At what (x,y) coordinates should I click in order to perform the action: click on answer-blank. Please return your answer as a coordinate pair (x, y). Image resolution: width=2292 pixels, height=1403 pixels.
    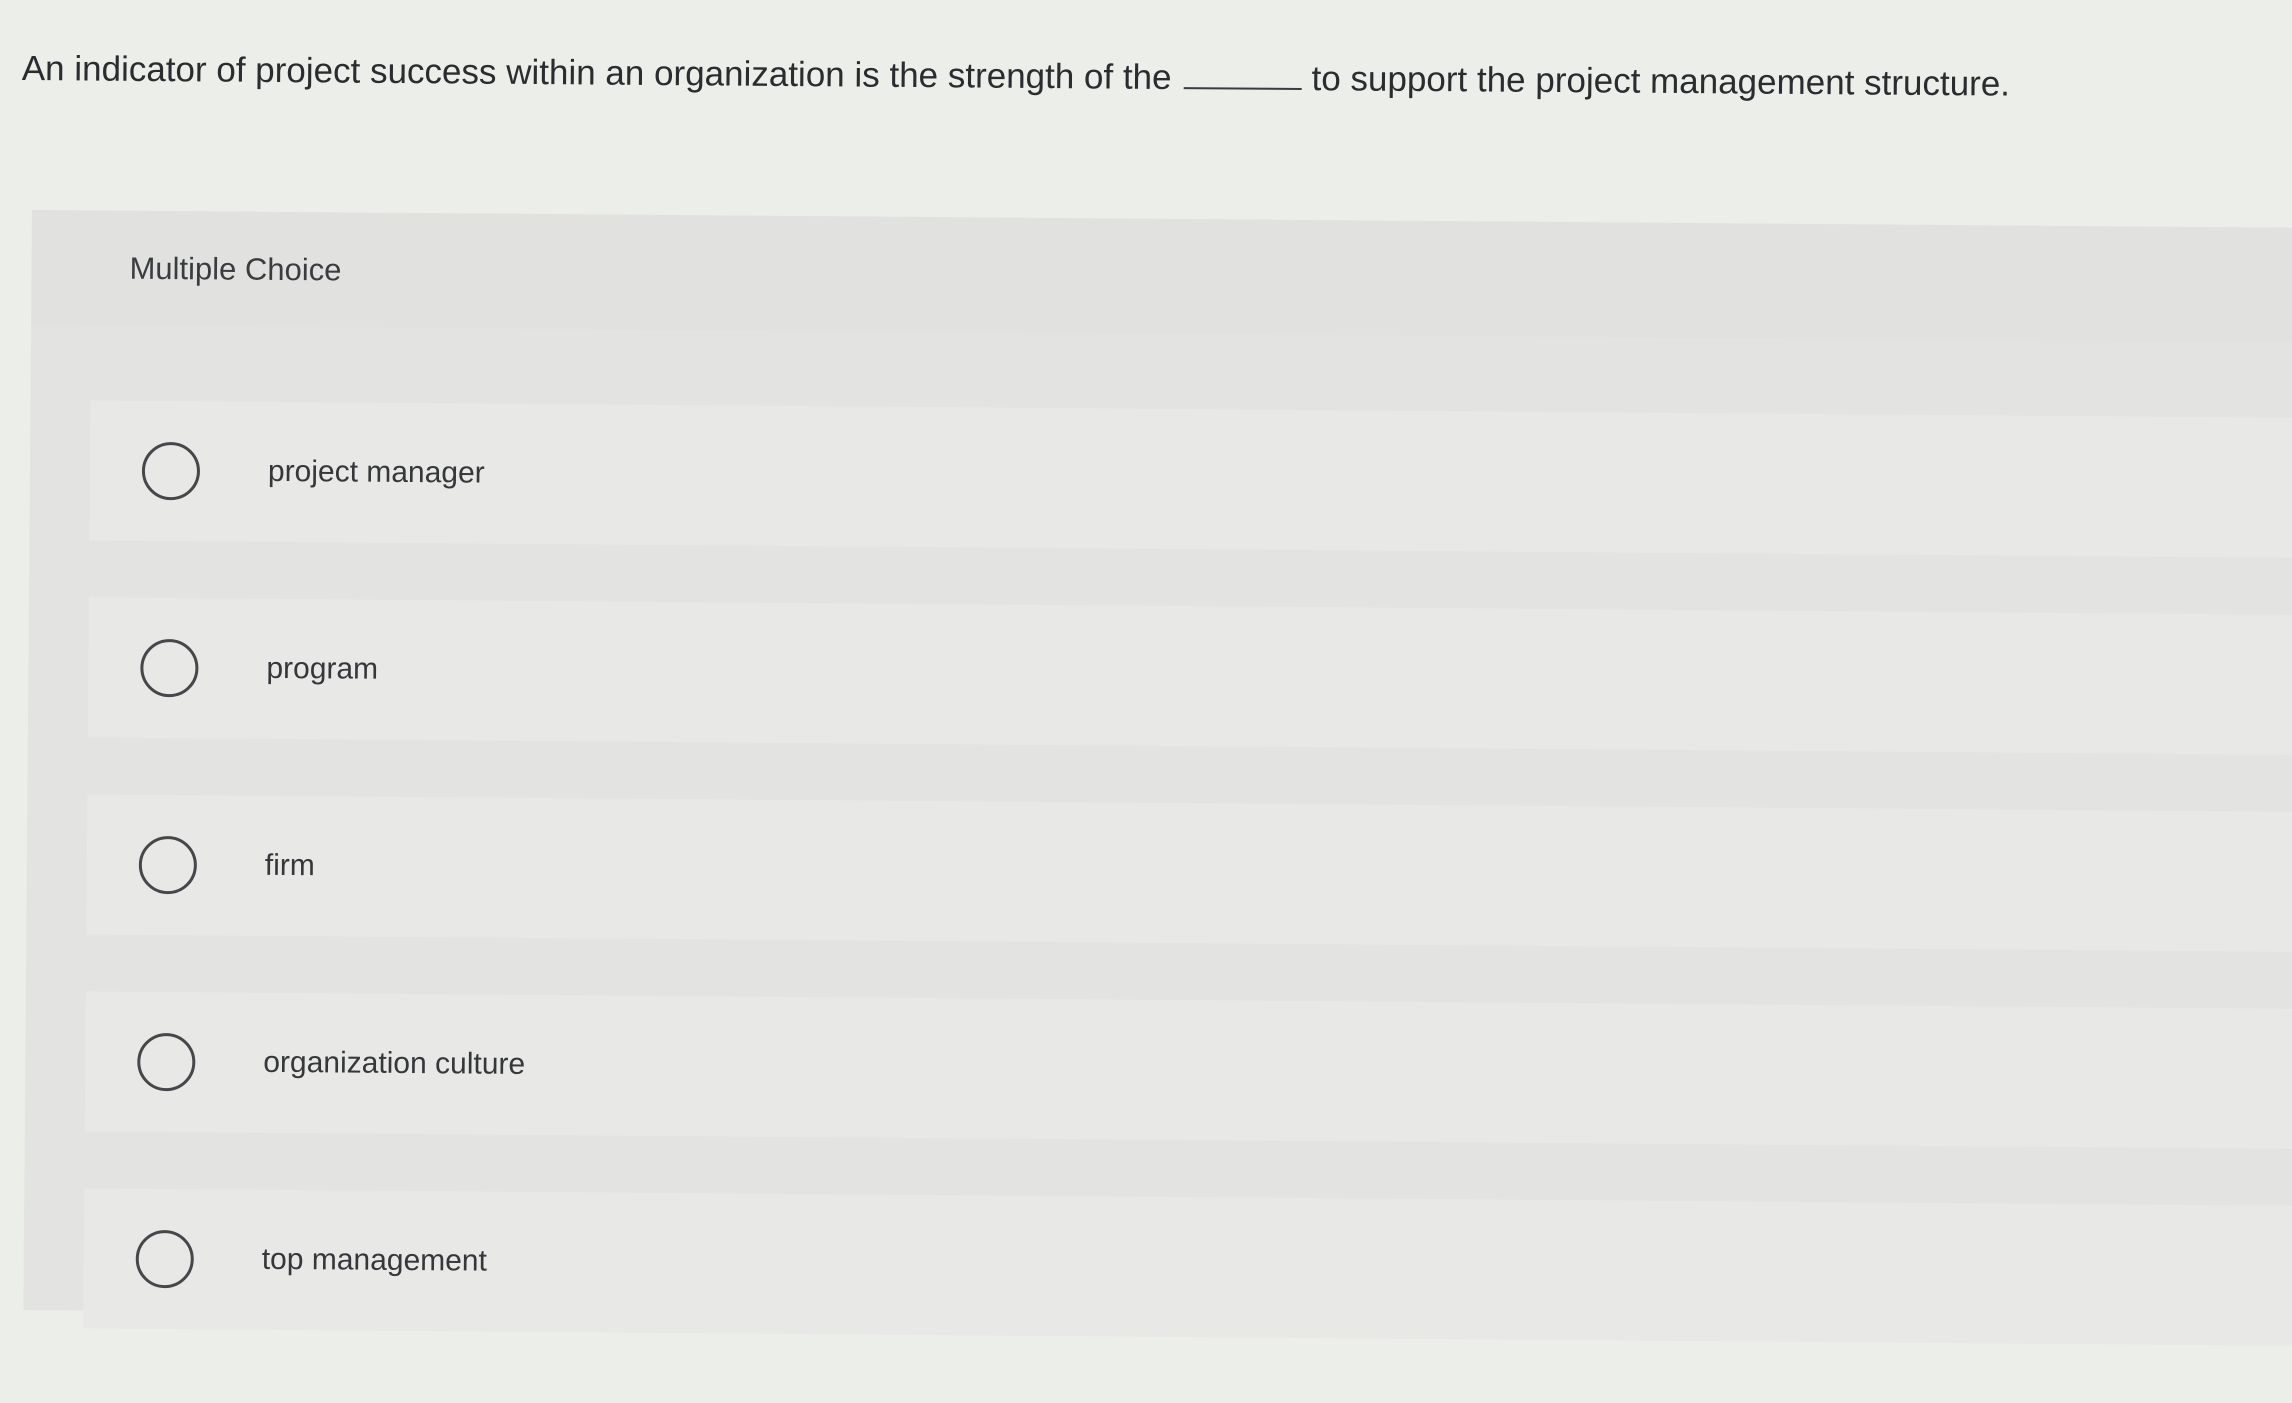
    Looking at the image, I should click on (1242, 72).